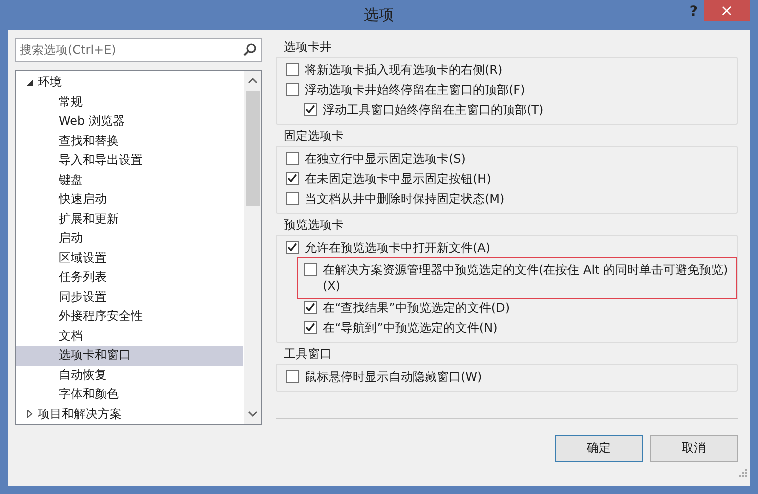  What do you see at coordinates (50, 83) in the screenshot?
I see `tree-label: 环境` at bounding box center [50, 83].